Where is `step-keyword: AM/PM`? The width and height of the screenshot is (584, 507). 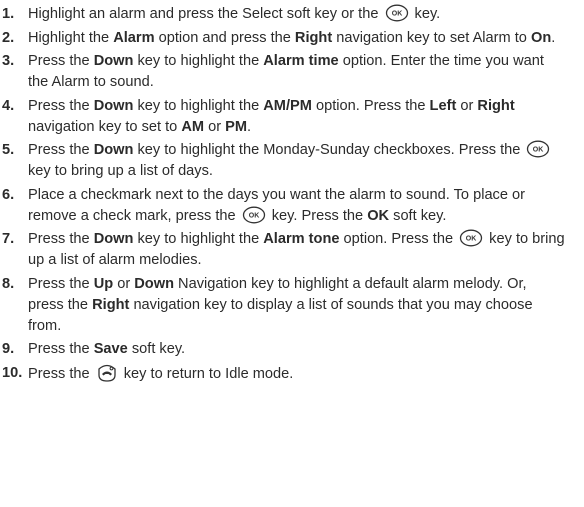
step-keyword: AM/PM is located at coordinates (287, 105).